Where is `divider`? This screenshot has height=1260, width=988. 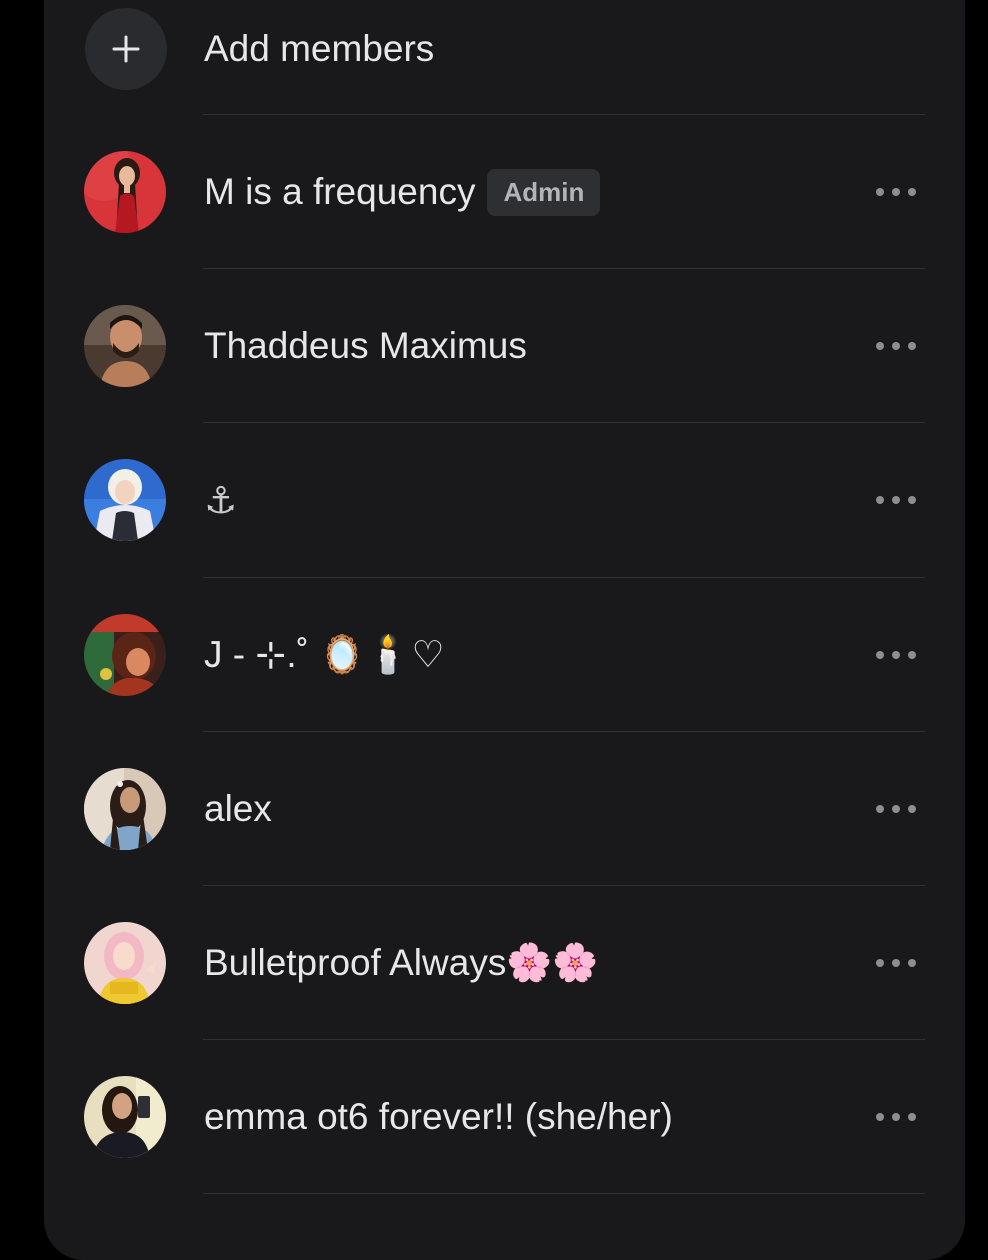
divider is located at coordinates (564, 1193).